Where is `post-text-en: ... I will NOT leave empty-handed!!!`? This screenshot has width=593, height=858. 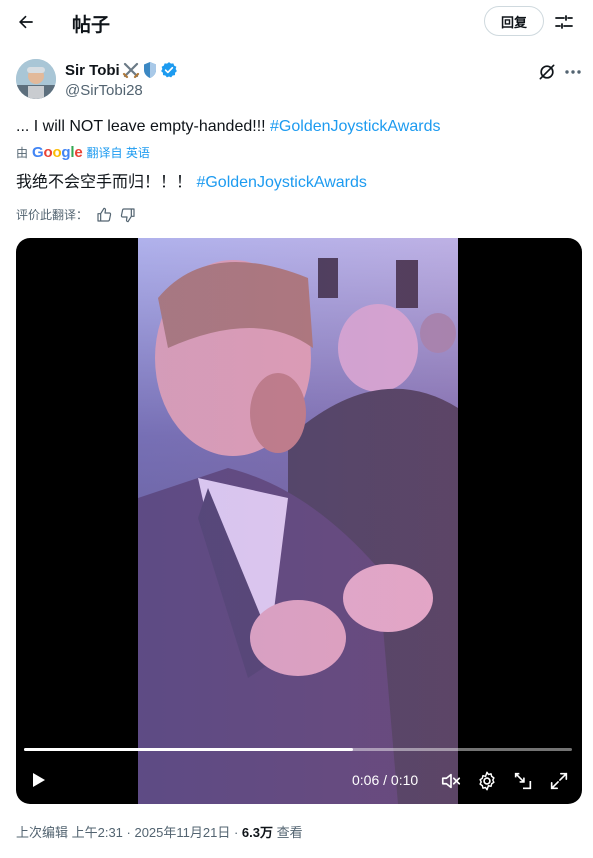 post-text-en: ... I will NOT leave empty-handed!!! is located at coordinates (143, 126).